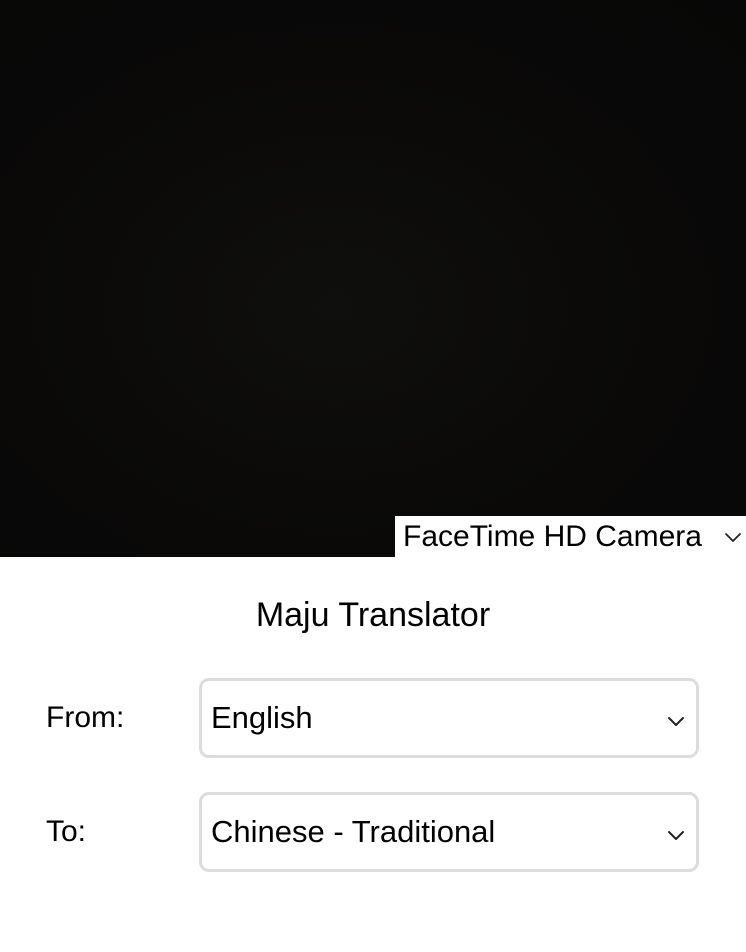  Describe the element at coordinates (66, 831) in the screenshot. I see `to-label: To:` at that location.